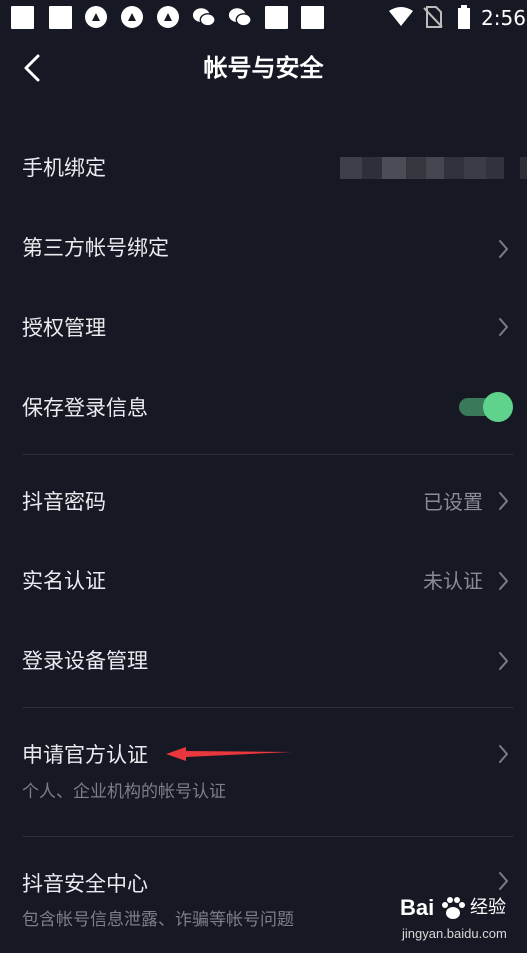 Image resolution: width=527 pixels, height=953 pixels. Describe the element at coordinates (124, 792) in the screenshot. I see `row-subtitle: 个人、企业机构的帐号认证` at that location.